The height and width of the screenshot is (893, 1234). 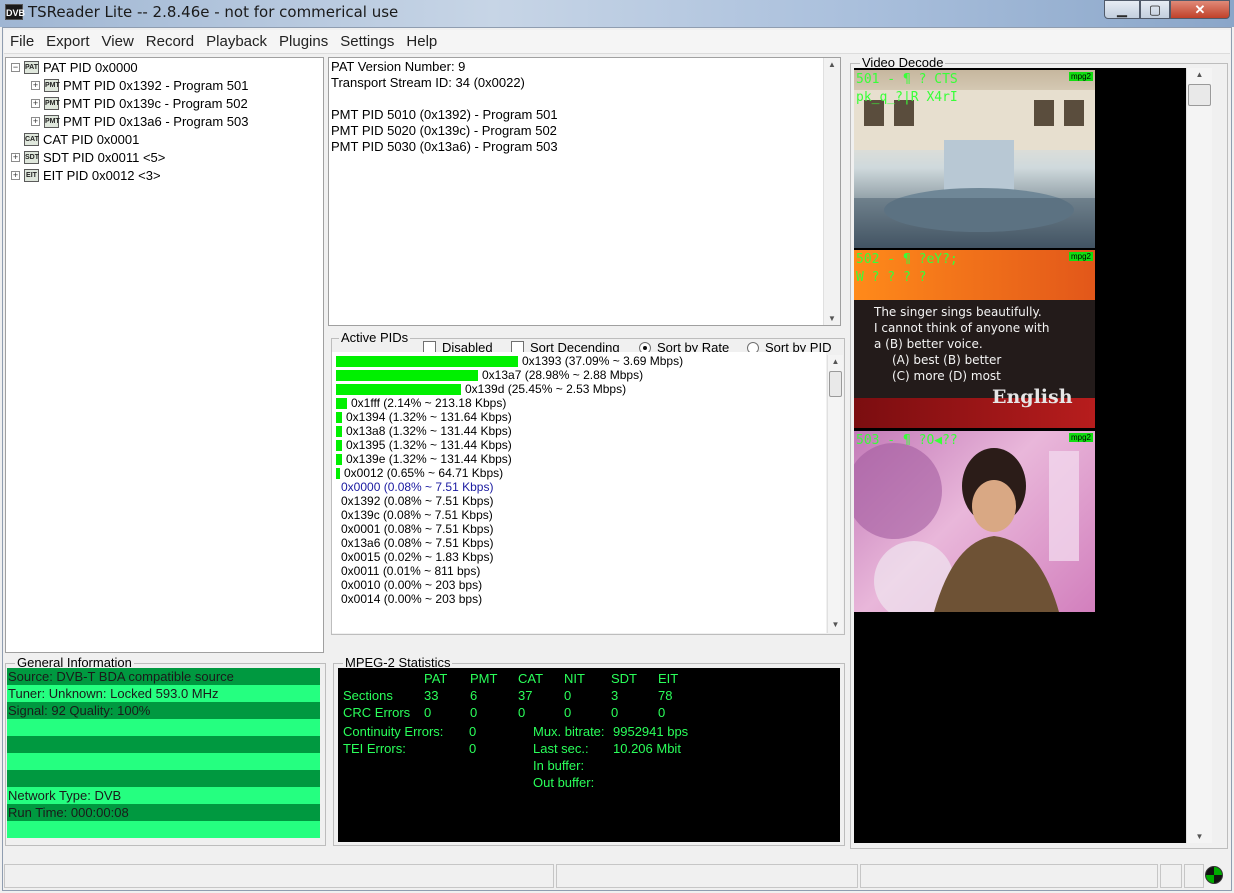 I want to click on menu-plugins: Plugins, so click(x=303, y=42).